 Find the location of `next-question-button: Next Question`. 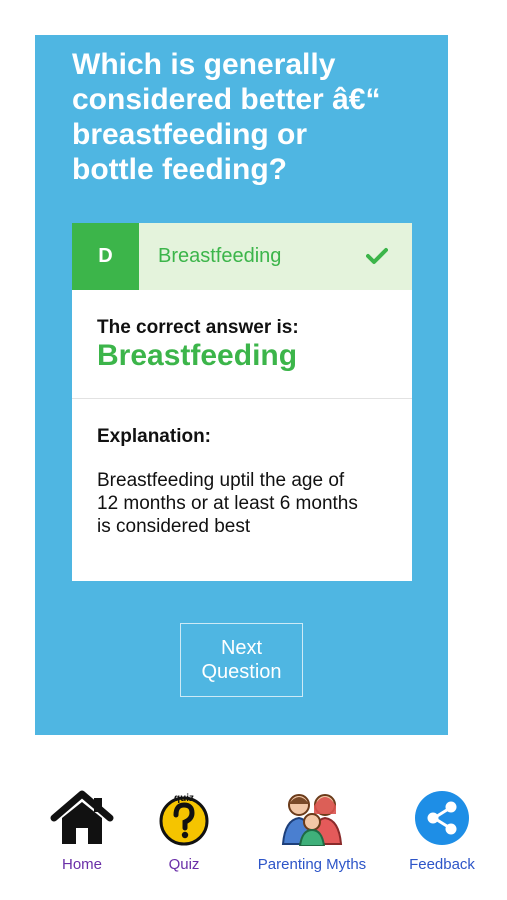

next-question-button: Next Question is located at coordinates (241, 660).